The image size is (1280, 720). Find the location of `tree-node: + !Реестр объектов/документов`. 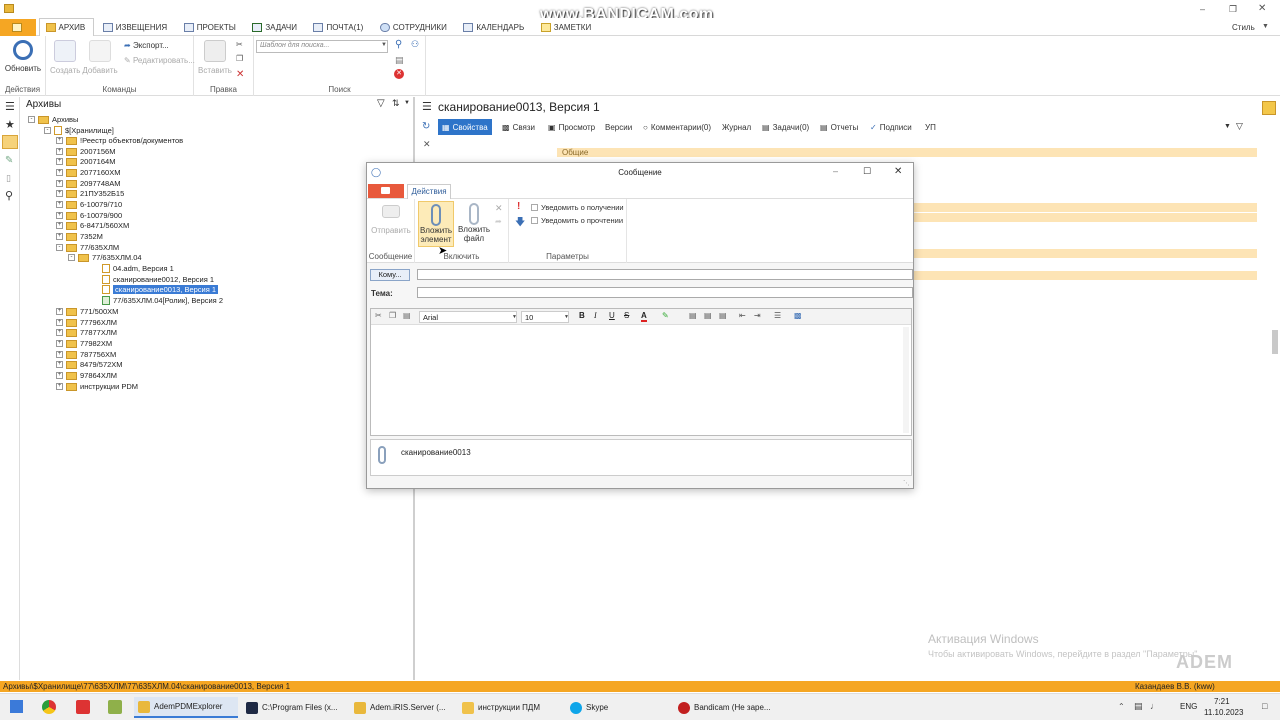

tree-node: + !Реестр объектов/документов is located at coordinates (119, 140).